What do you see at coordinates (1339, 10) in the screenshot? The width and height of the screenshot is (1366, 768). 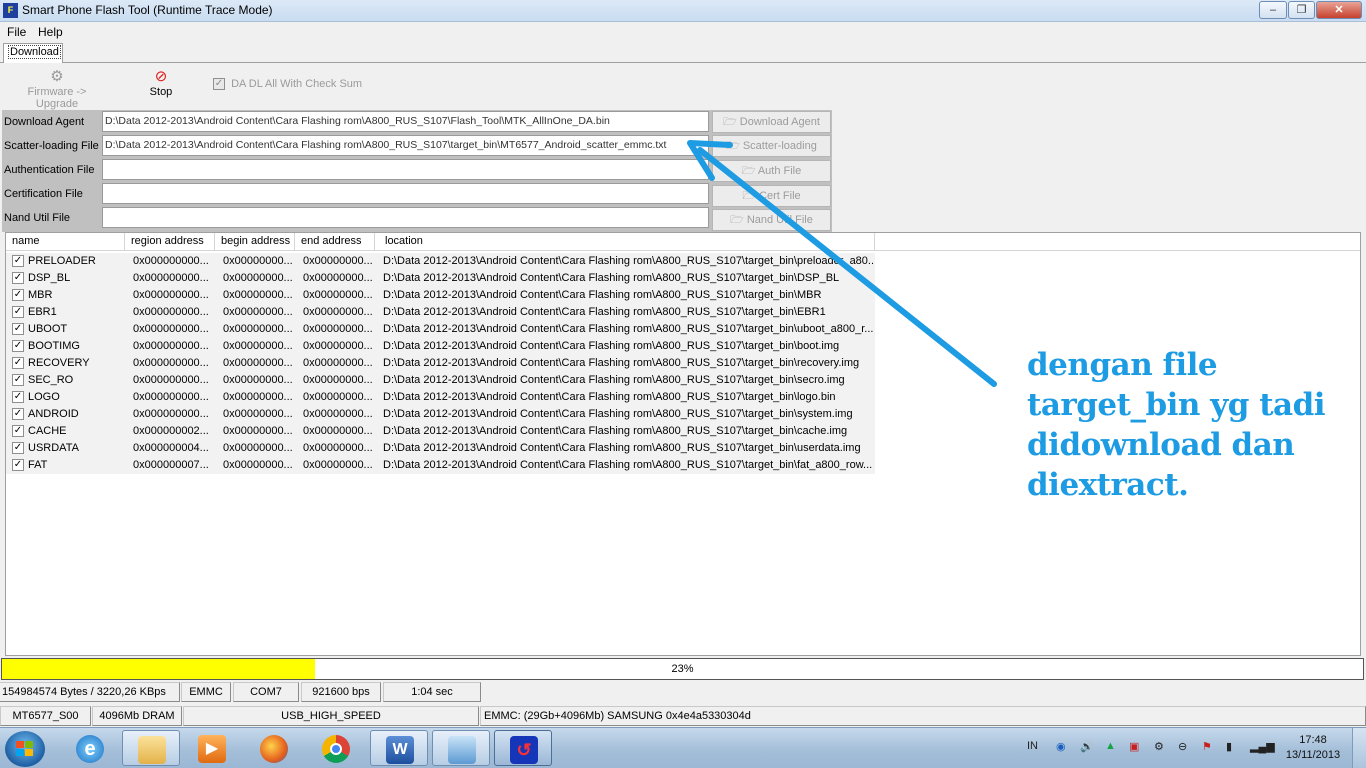 I see `close-button: ✕` at bounding box center [1339, 10].